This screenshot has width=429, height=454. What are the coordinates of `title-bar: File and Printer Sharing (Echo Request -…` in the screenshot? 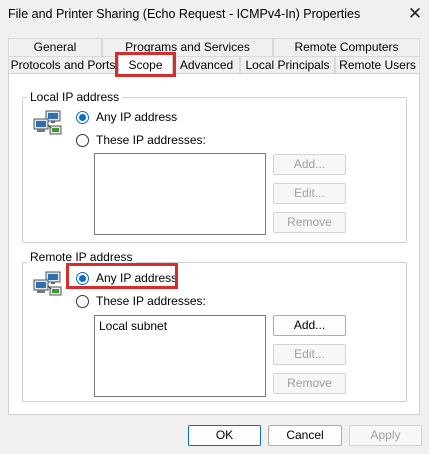 It's located at (214, 15).